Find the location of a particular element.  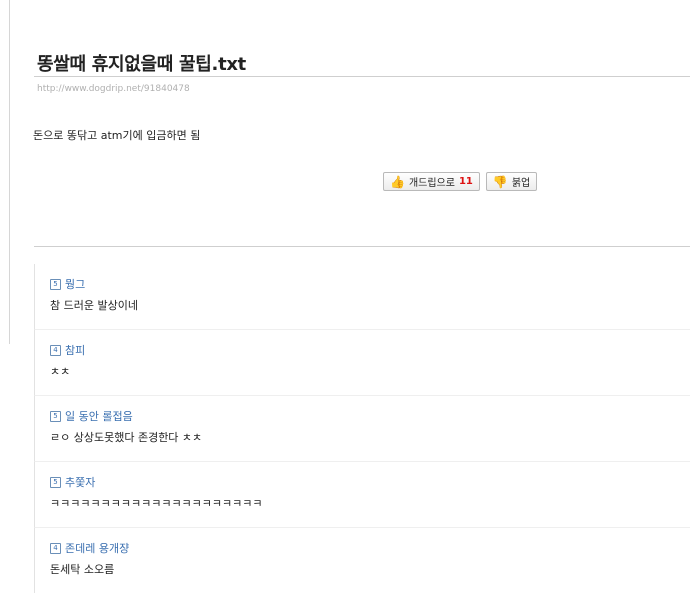

upvote-count: 11 is located at coordinates (465, 181).